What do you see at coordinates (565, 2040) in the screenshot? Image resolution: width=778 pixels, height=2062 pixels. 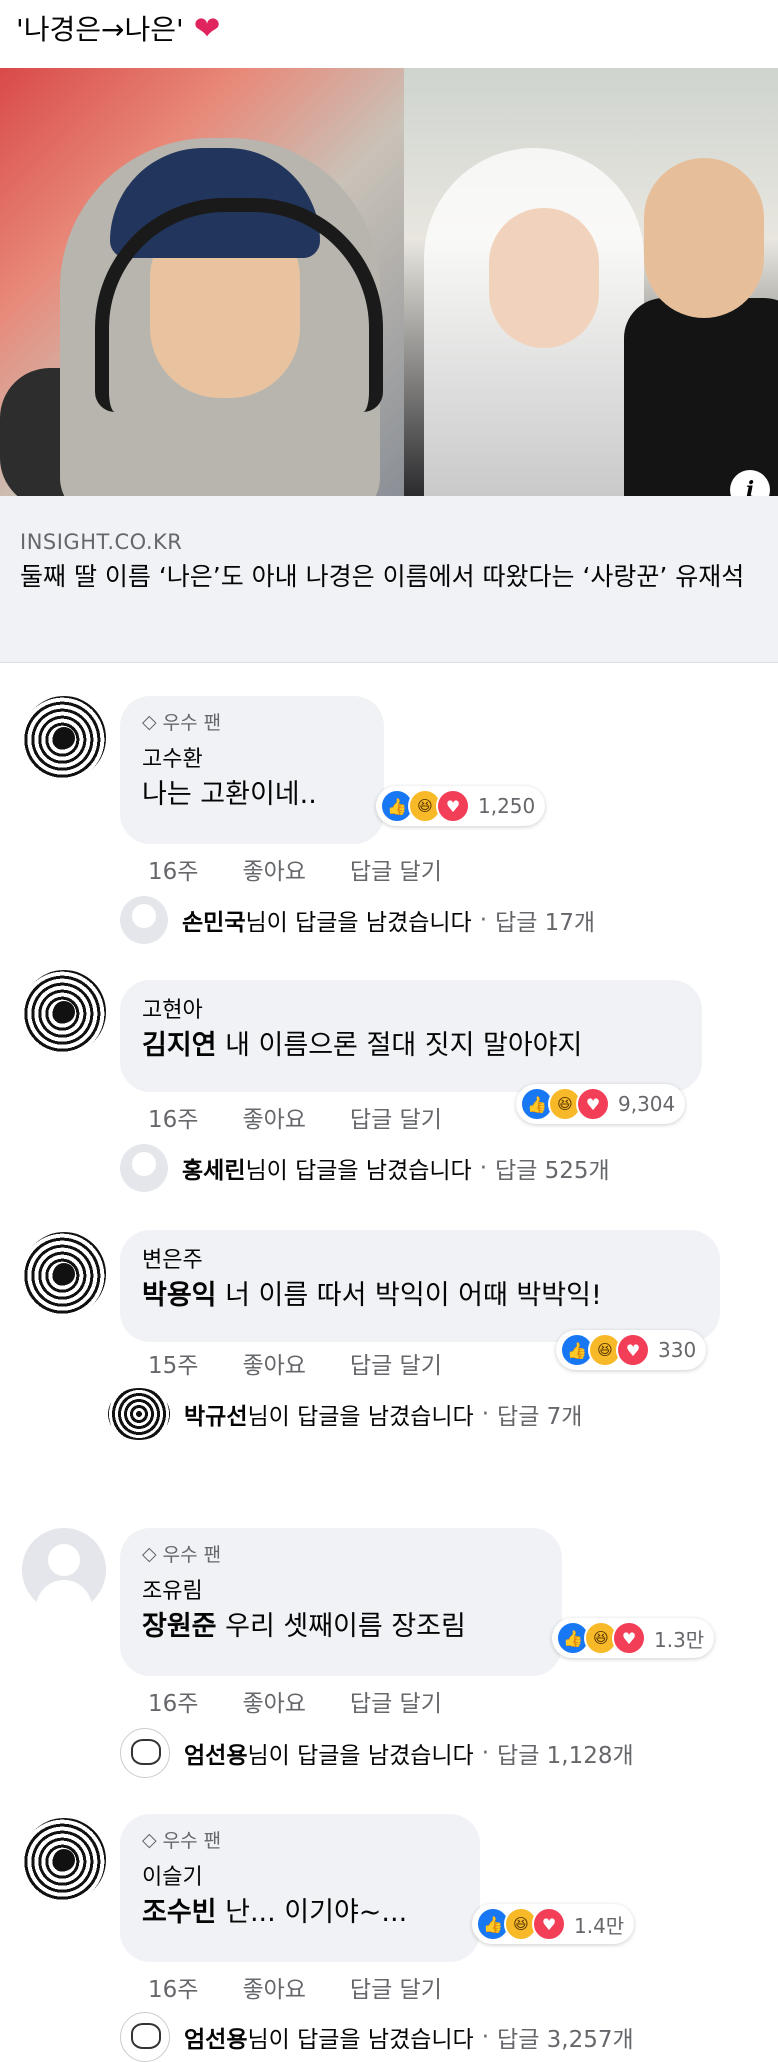 I see `reply-count: 답글 3,257개` at bounding box center [565, 2040].